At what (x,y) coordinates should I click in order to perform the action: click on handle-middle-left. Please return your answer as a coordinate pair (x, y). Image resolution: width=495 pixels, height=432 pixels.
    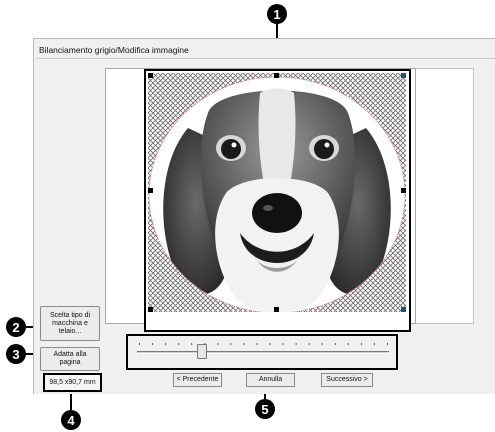
    Looking at the image, I should click on (150, 190).